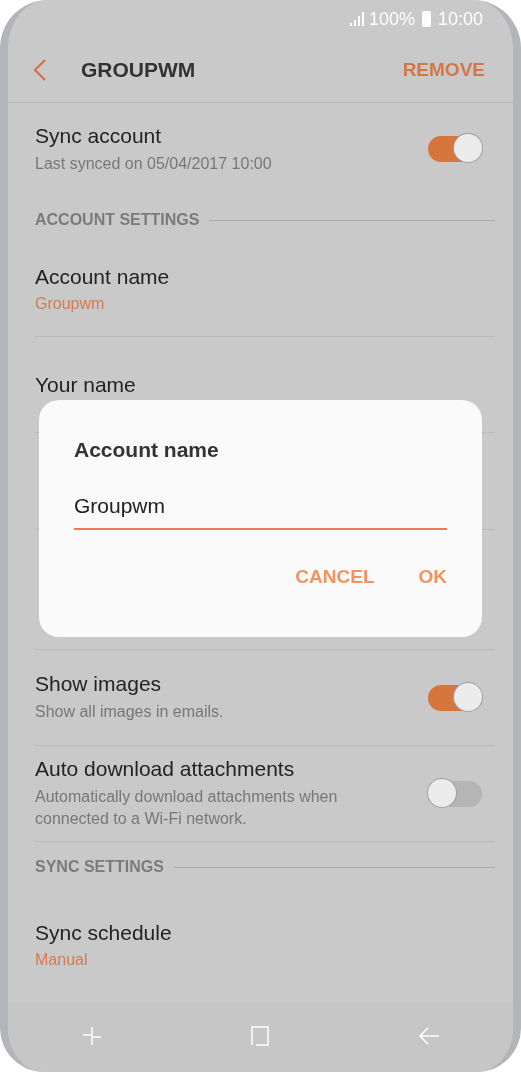 This screenshot has height=1072, width=521. Describe the element at coordinates (139, 70) in the screenshot. I see `screen-title: GROUPWM` at that location.